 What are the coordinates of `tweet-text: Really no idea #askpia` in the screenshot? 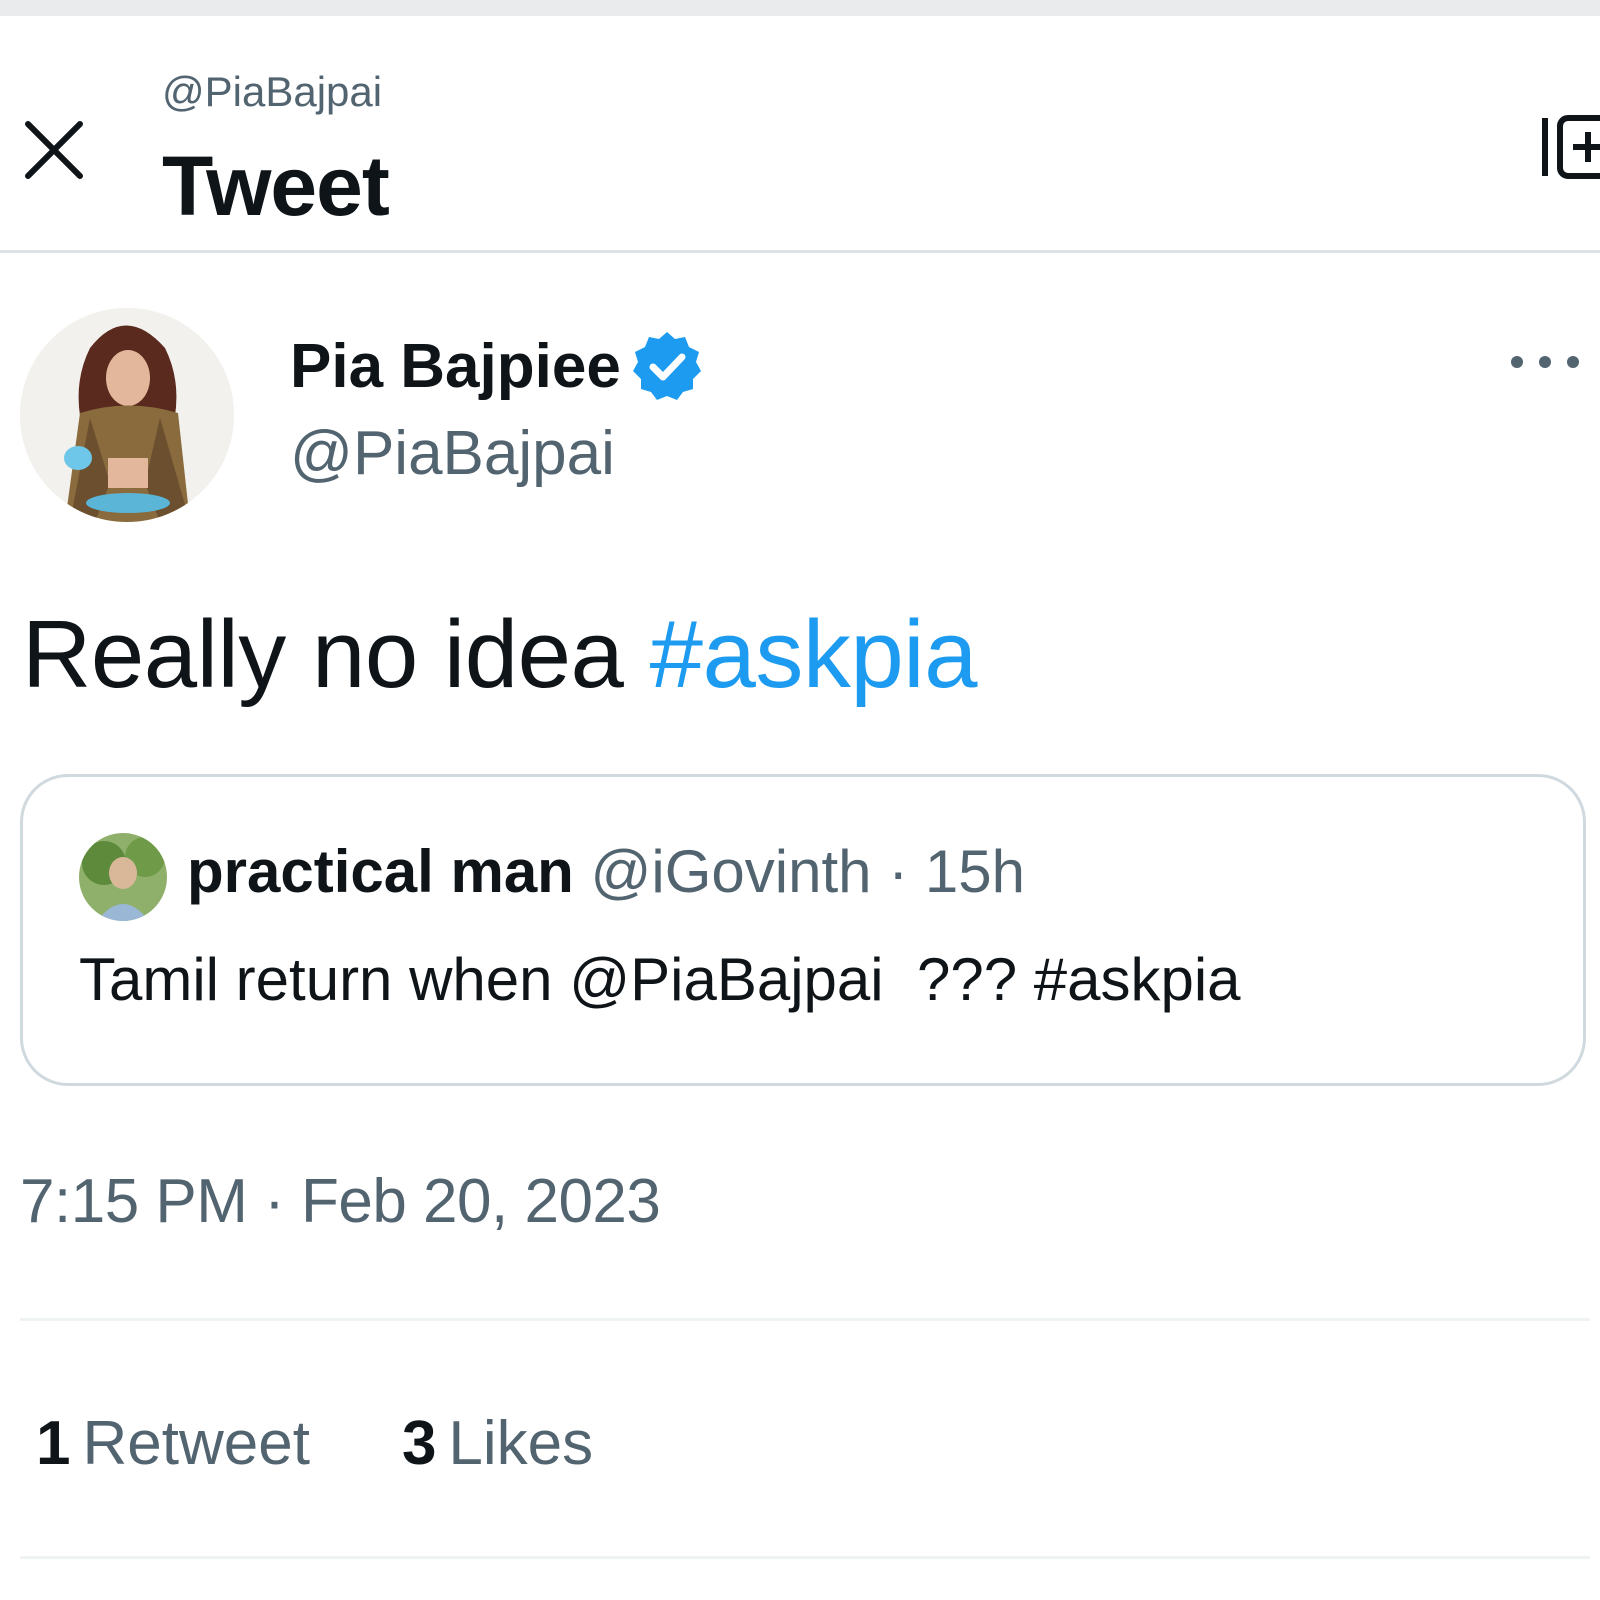 It's located at (499, 655).